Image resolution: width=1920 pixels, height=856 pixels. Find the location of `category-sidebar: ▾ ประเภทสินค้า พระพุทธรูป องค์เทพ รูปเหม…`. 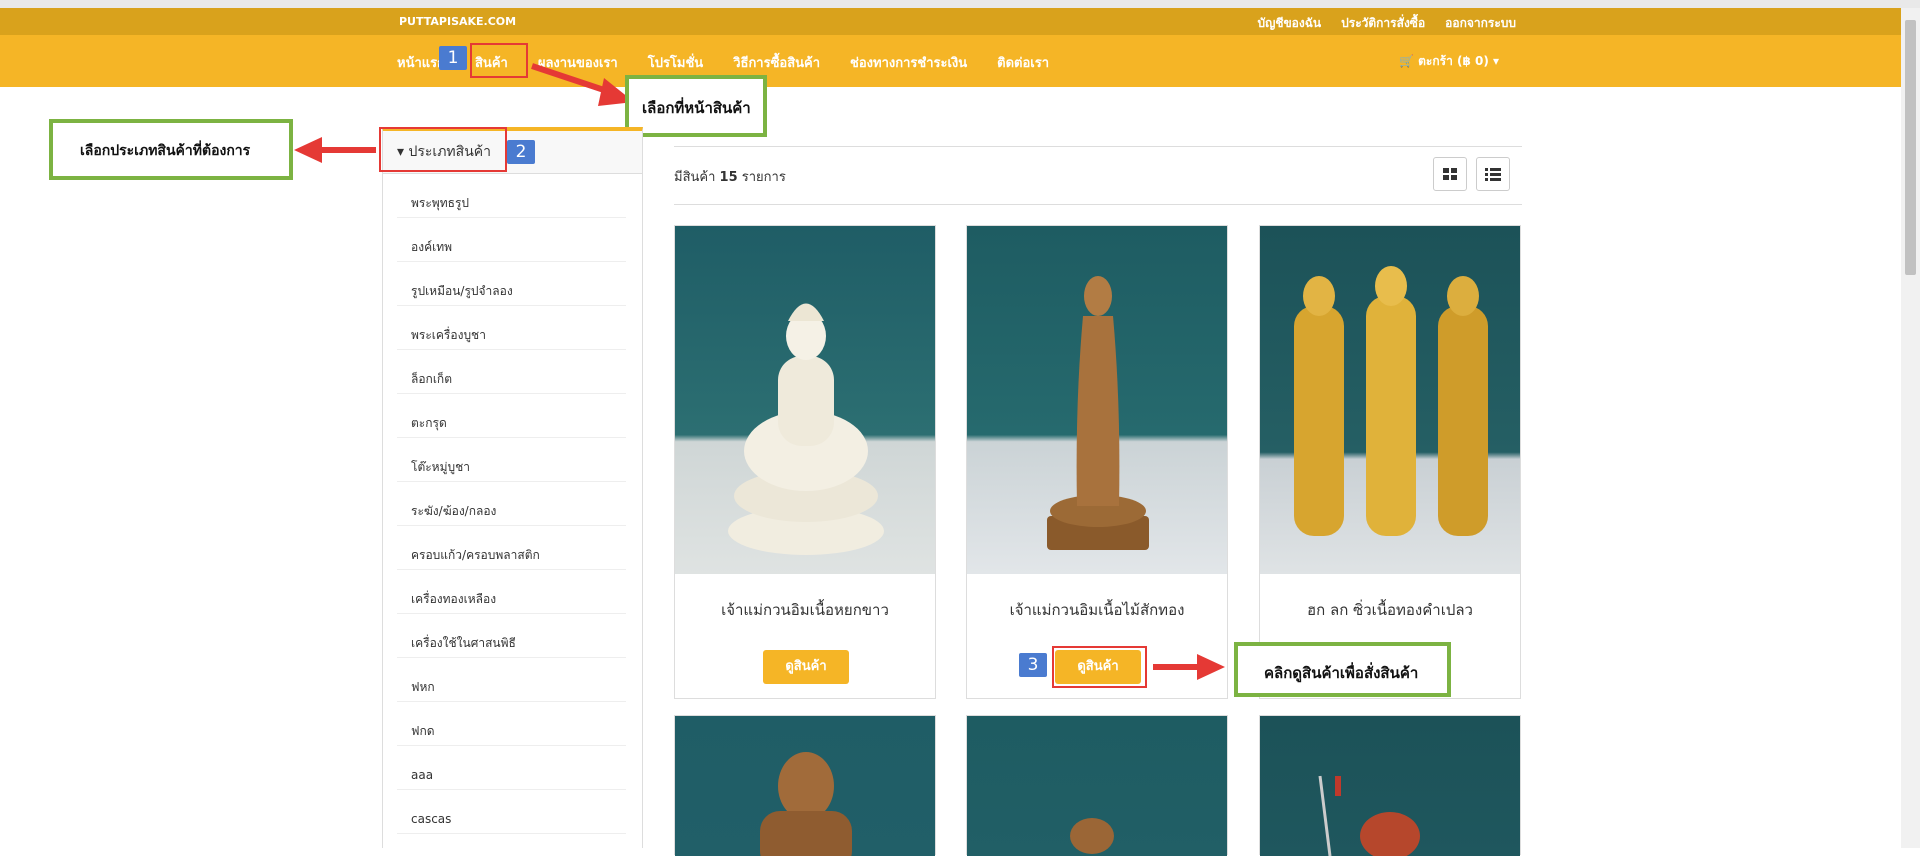

category-sidebar: ▾ ประเภทสินค้า พระพุทธรูป องค์เทพ รูปเหม… is located at coordinates (512, 487).